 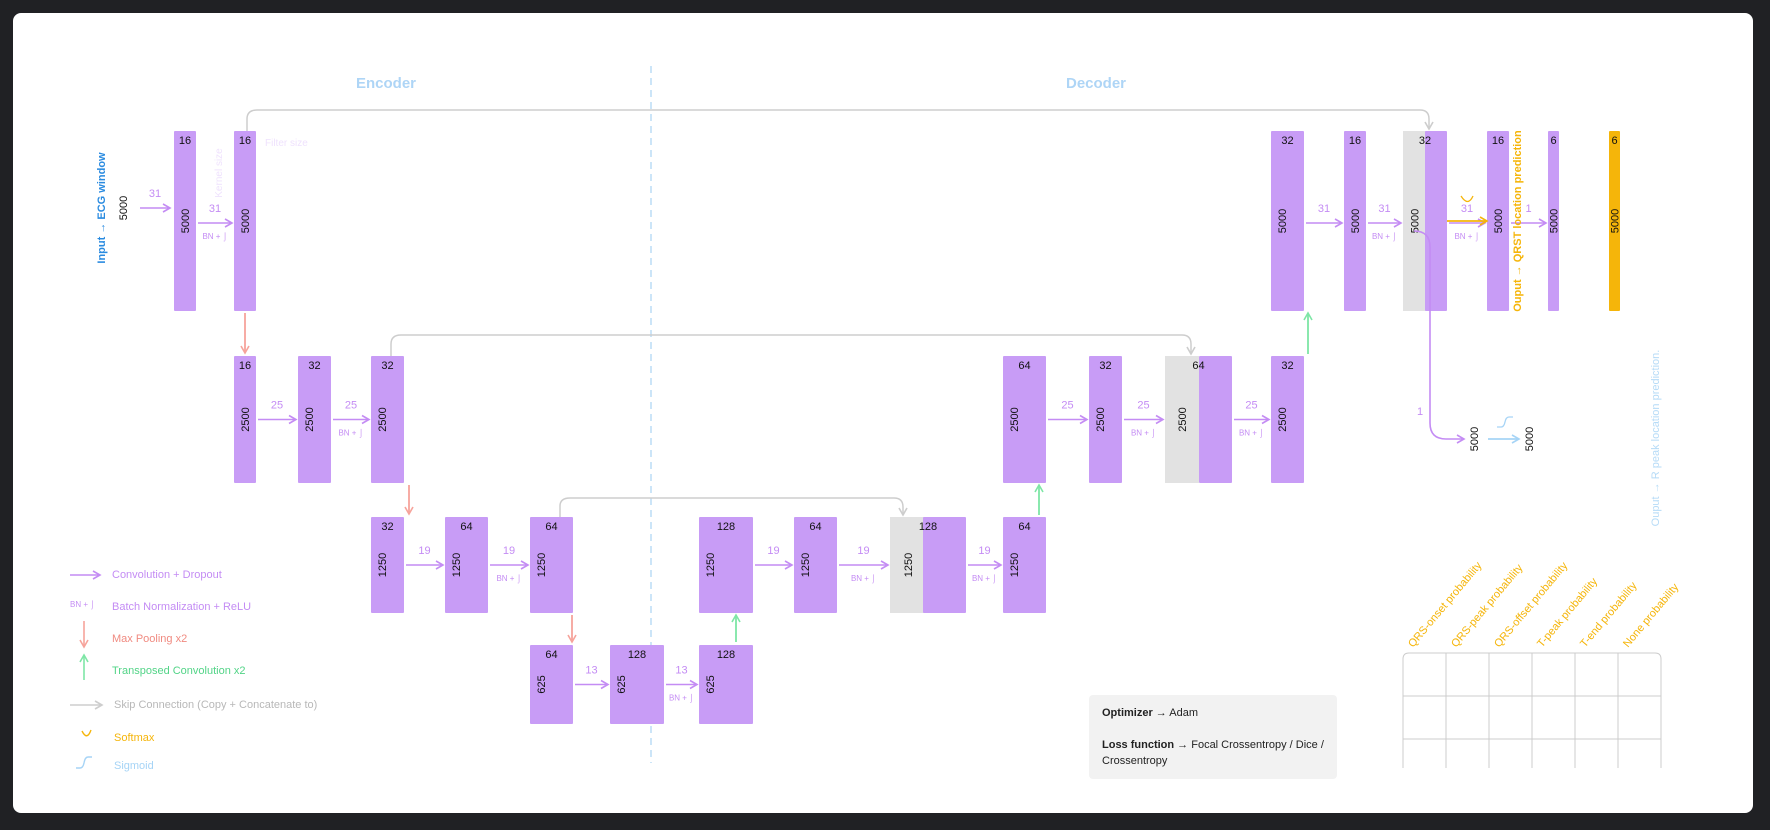 I want to click on legend-bn-icon: BN + ⌡, so click(x=82, y=605).